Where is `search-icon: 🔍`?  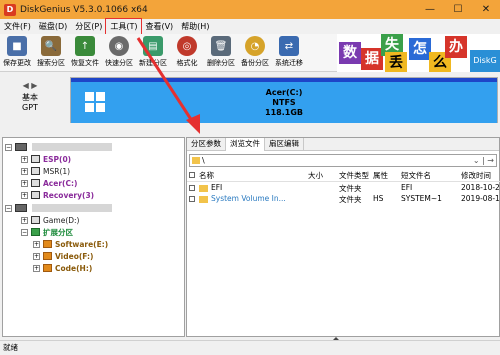
search-icon: 🔍 is located at coordinates (51, 46).